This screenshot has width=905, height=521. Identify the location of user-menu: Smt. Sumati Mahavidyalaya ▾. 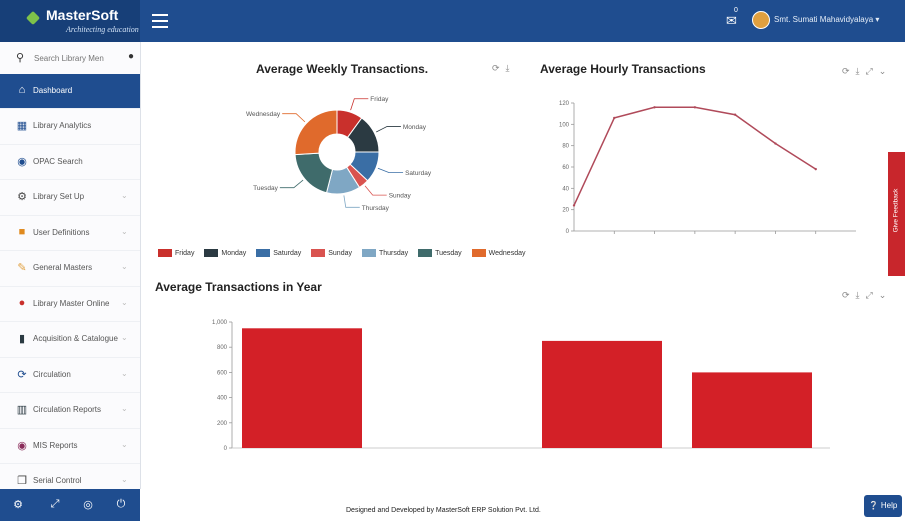
(826, 19).